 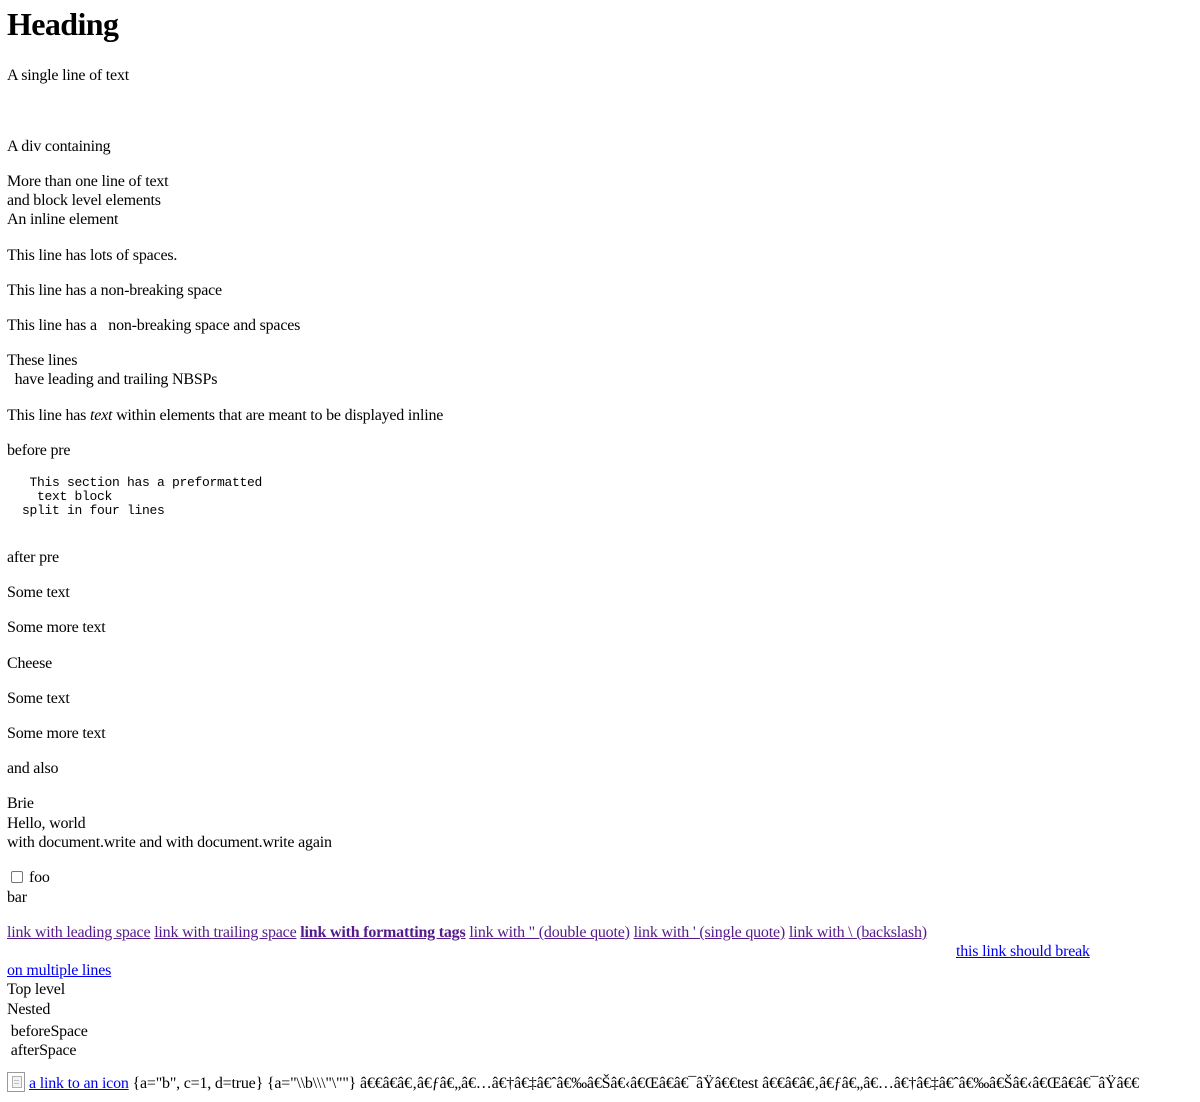 I want to click on lots-of-spaces-text: This line has lots of spaces., so click(x=92, y=255).